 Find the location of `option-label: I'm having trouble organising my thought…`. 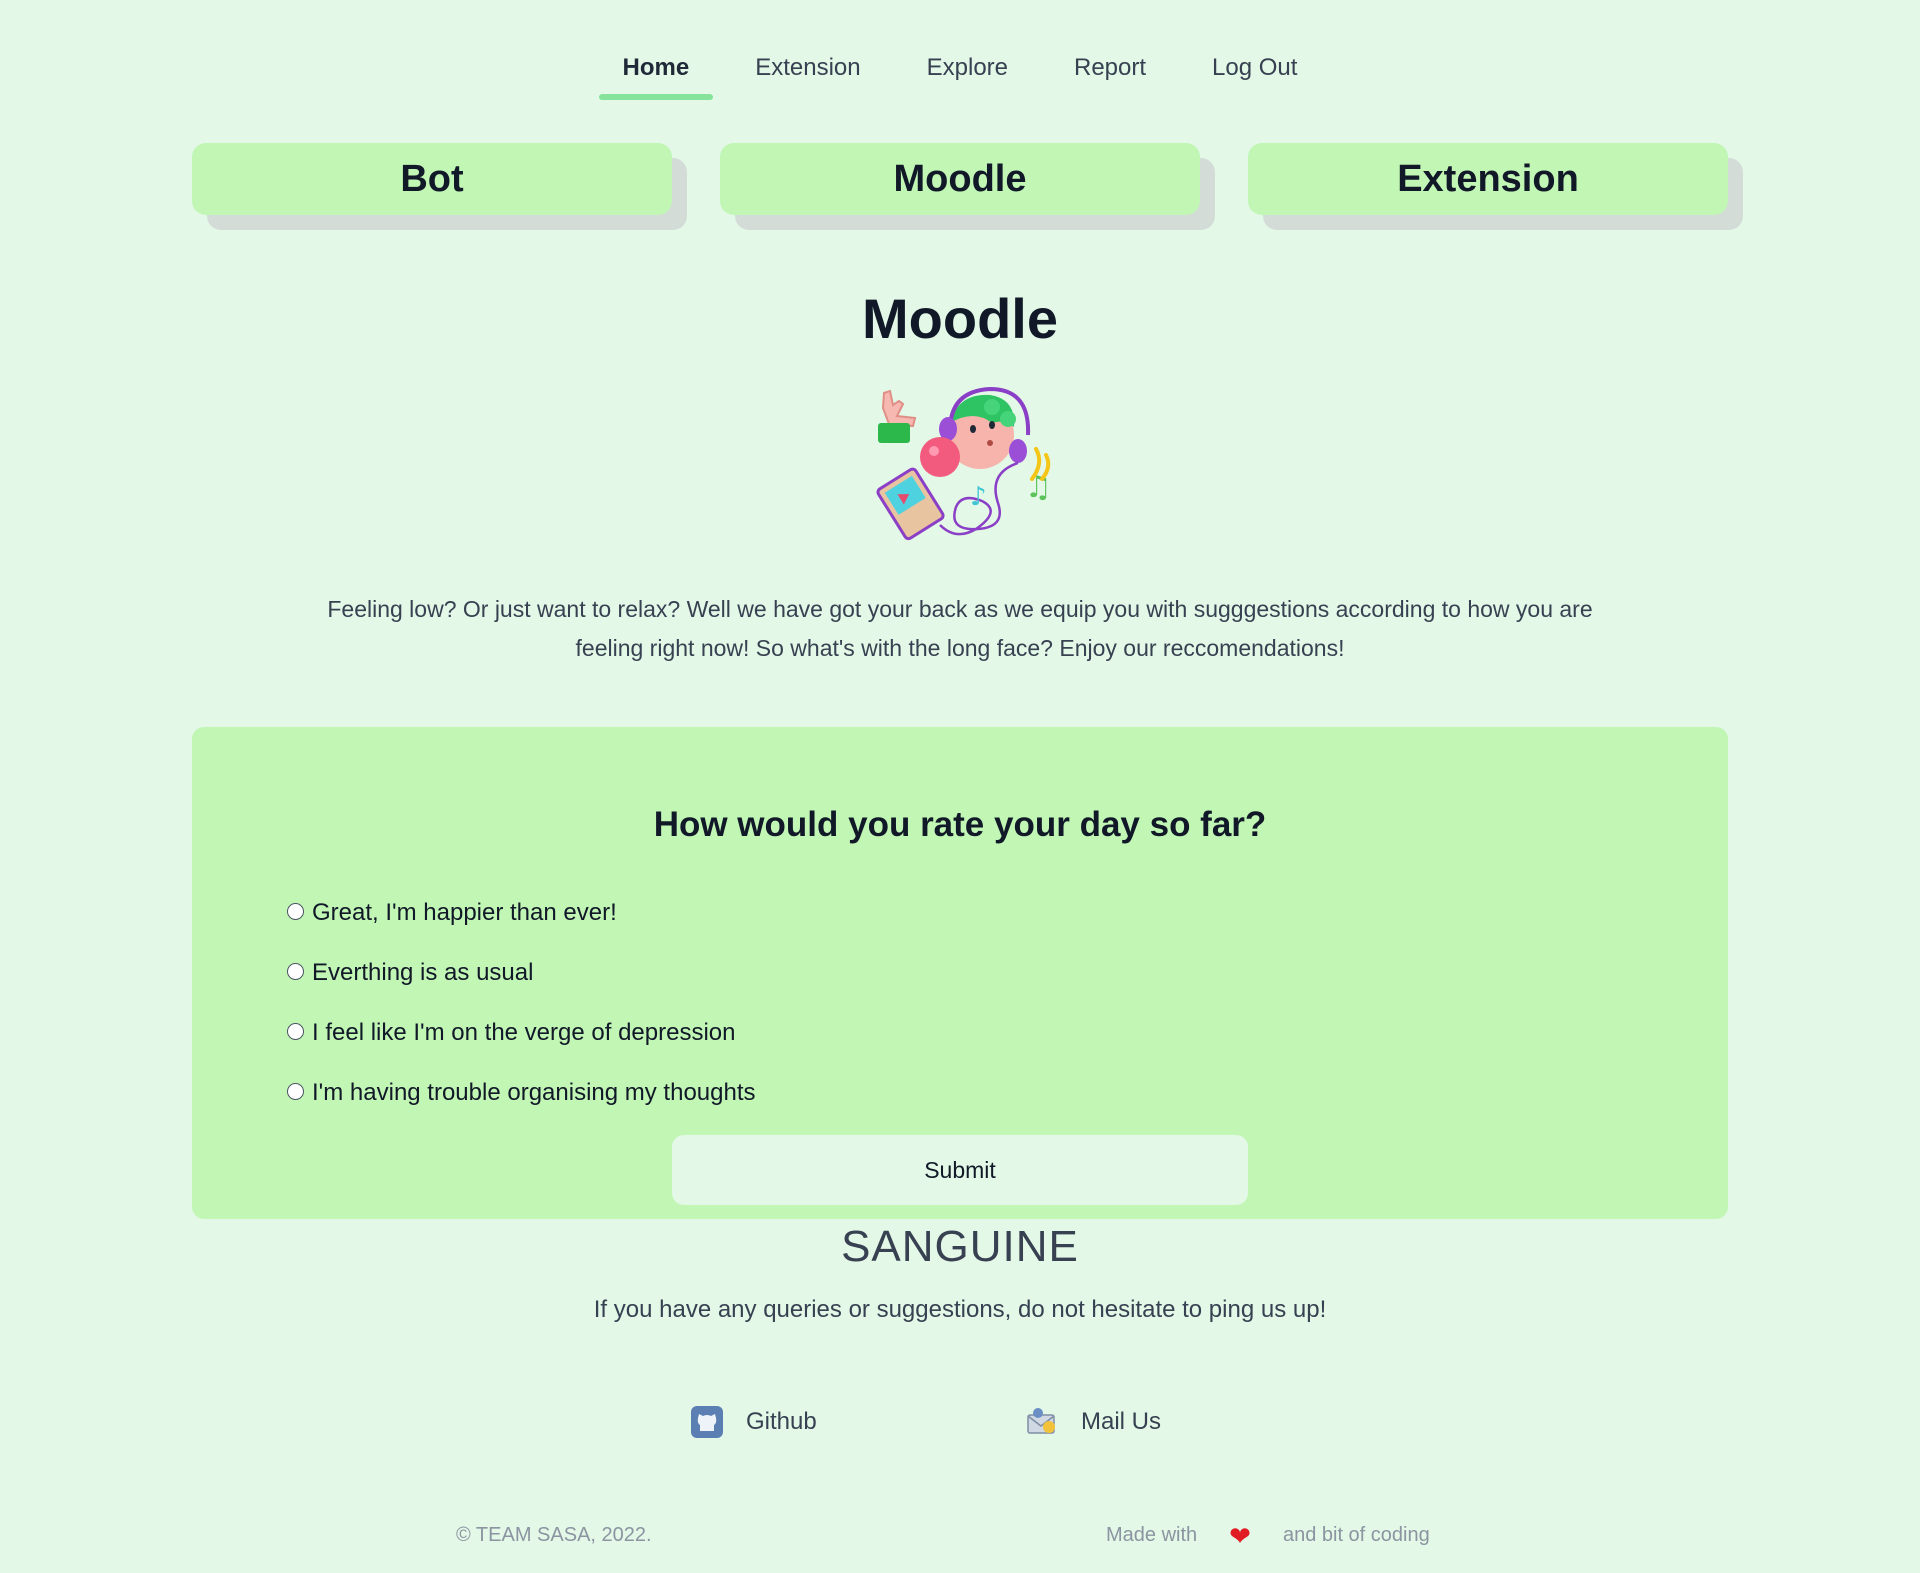

option-label: I'm having trouble organising my thought… is located at coordinates (534, 1092).